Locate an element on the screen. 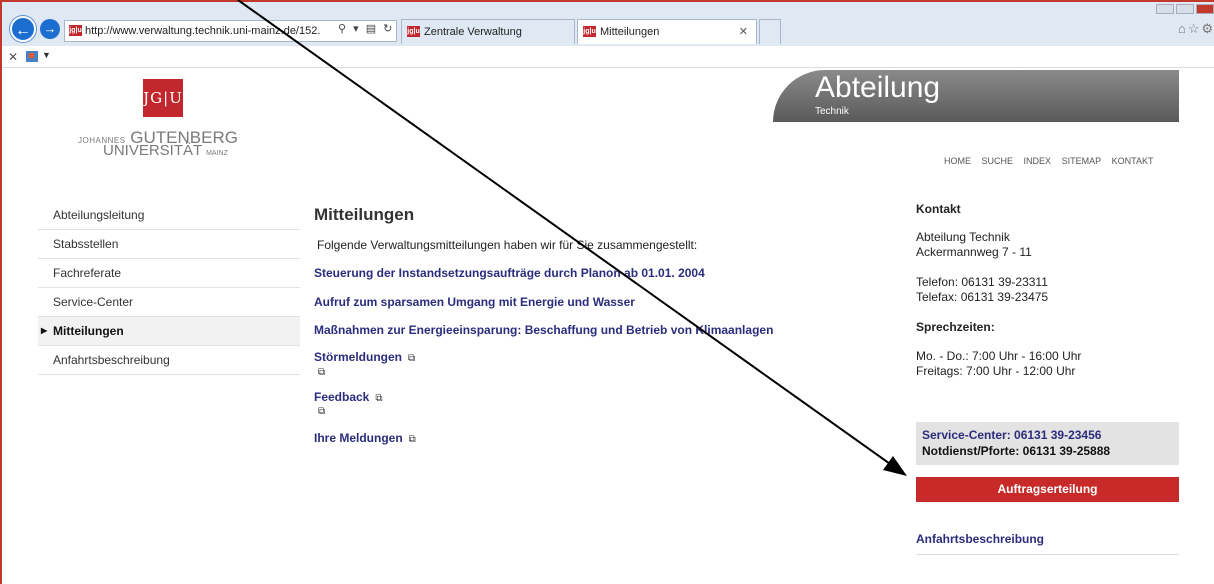 Image resolution: width=1214 pixels, height=584 pixels. nav-kontakt: KONTAKT is located at coordinates (1133, 161).